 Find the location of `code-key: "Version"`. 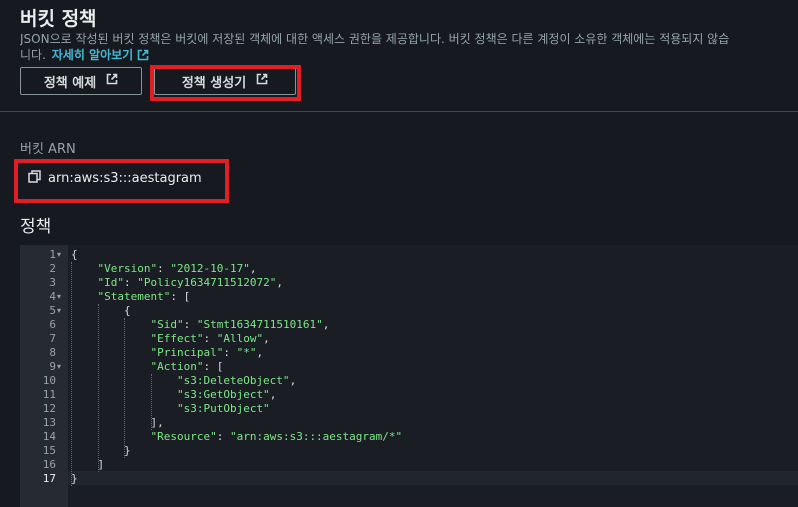

code-key: "Version" is located at coordinates (127, 268).